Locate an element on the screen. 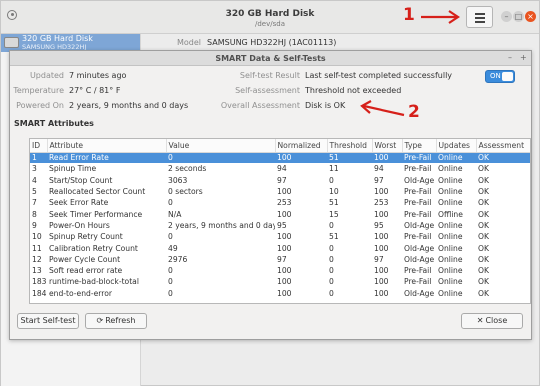 The width and height of the screenshot is (540, 386). col-id: ID is located at coordinates (39, 146).